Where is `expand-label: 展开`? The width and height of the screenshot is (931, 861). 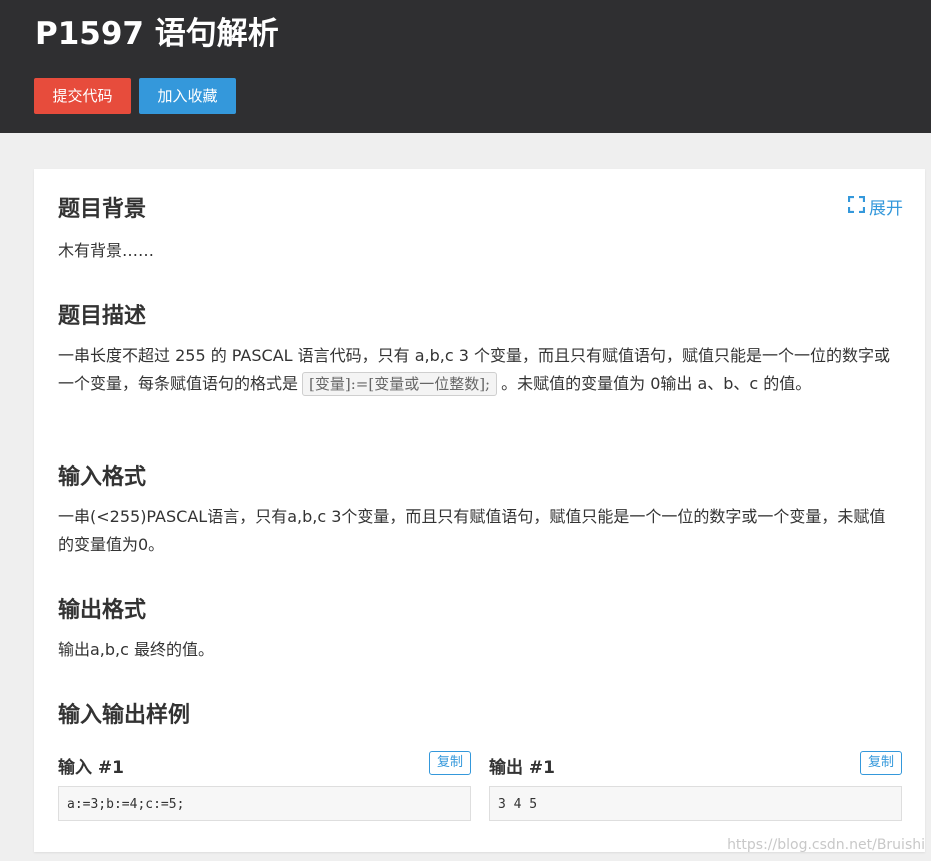 expand-label: 展开 is located at coordinates (886, 209).